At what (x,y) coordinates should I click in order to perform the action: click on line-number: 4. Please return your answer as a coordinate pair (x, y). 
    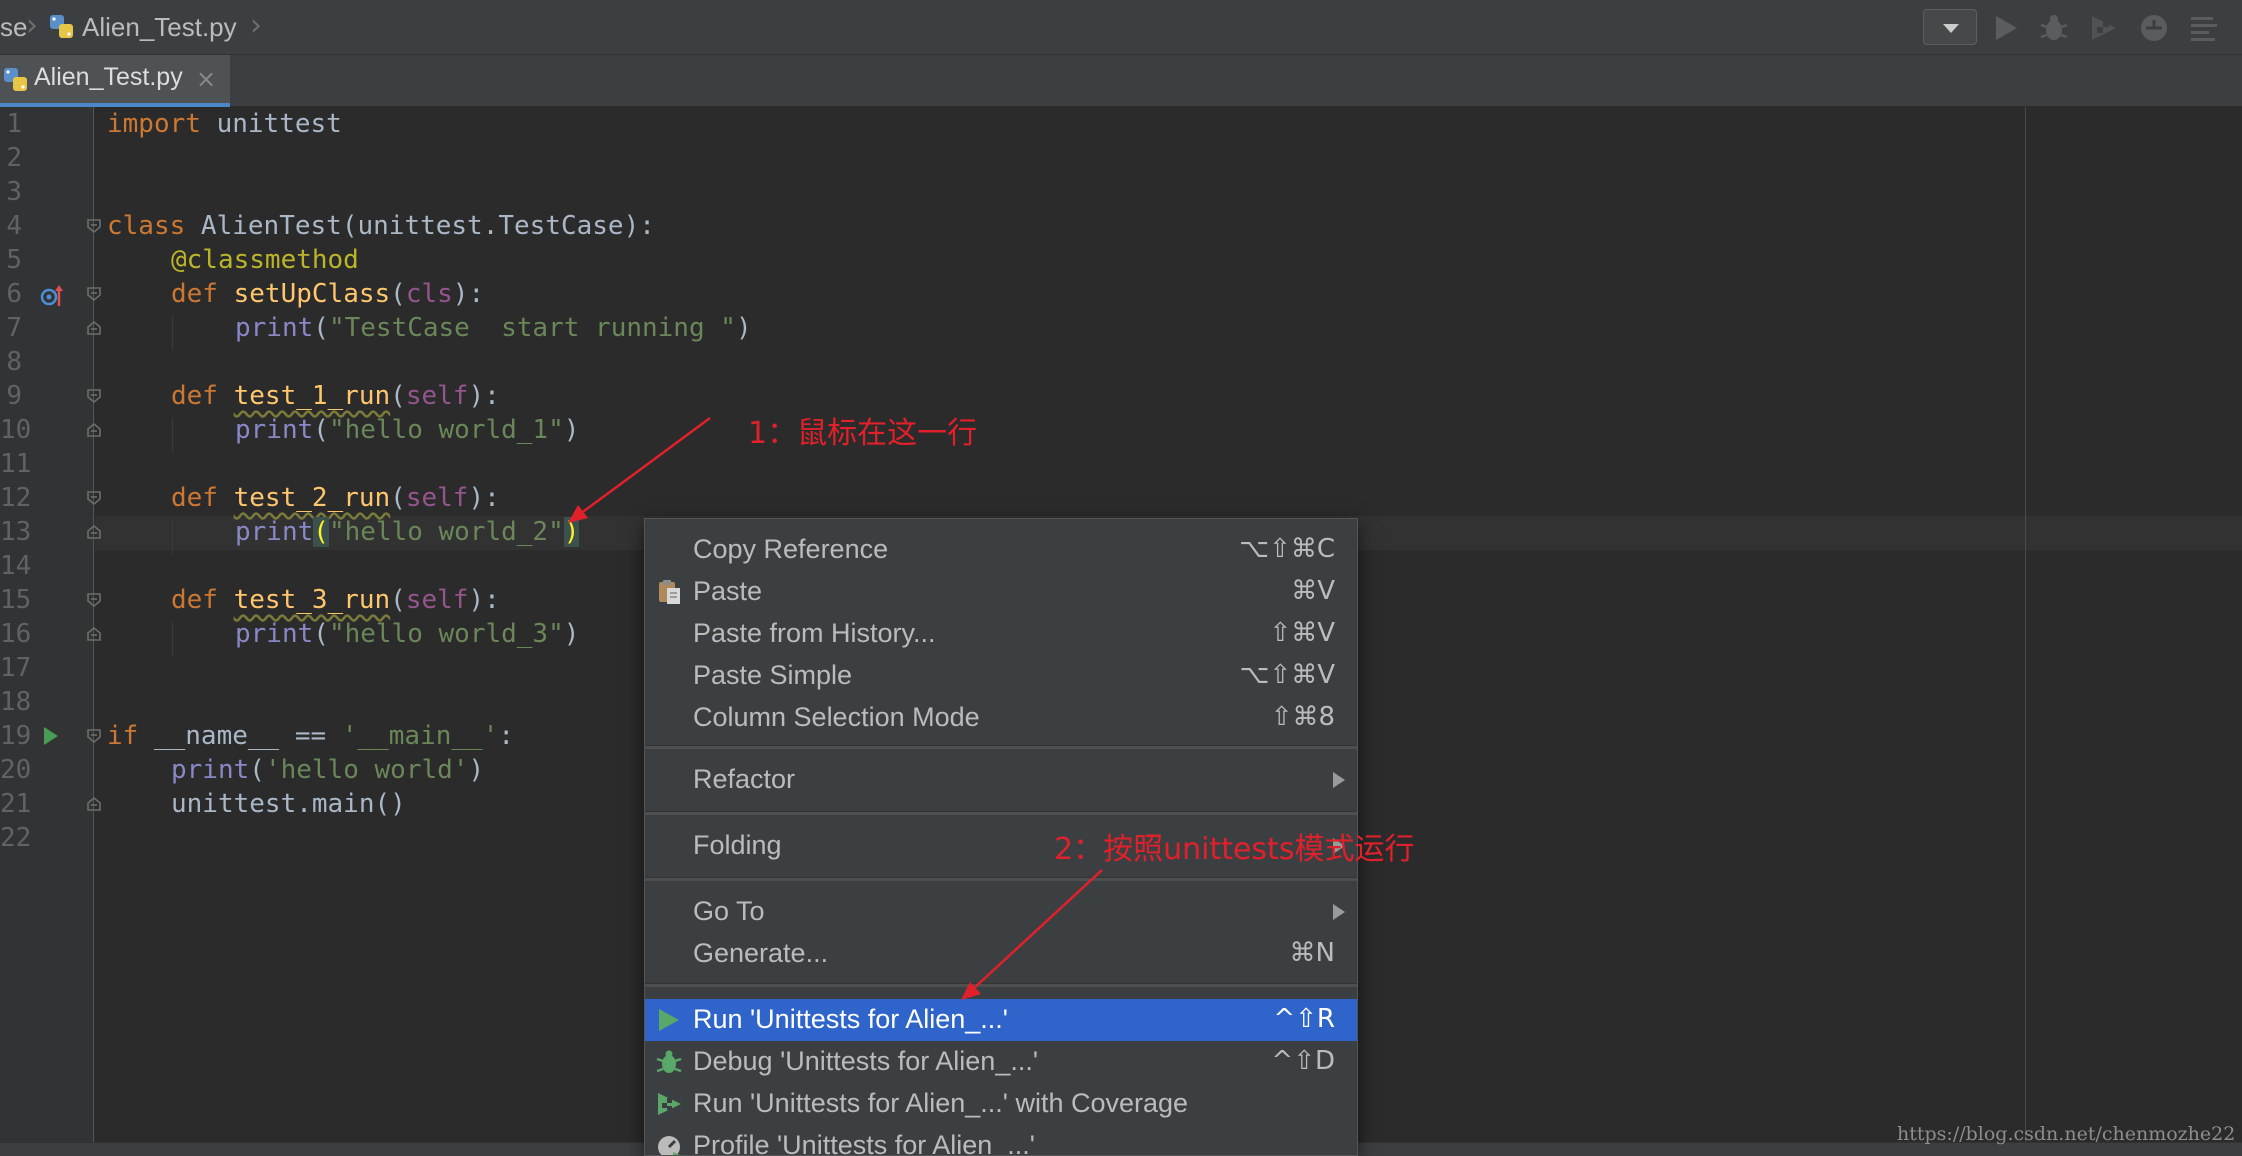
    Looking at the image, I should click on (14, 226).